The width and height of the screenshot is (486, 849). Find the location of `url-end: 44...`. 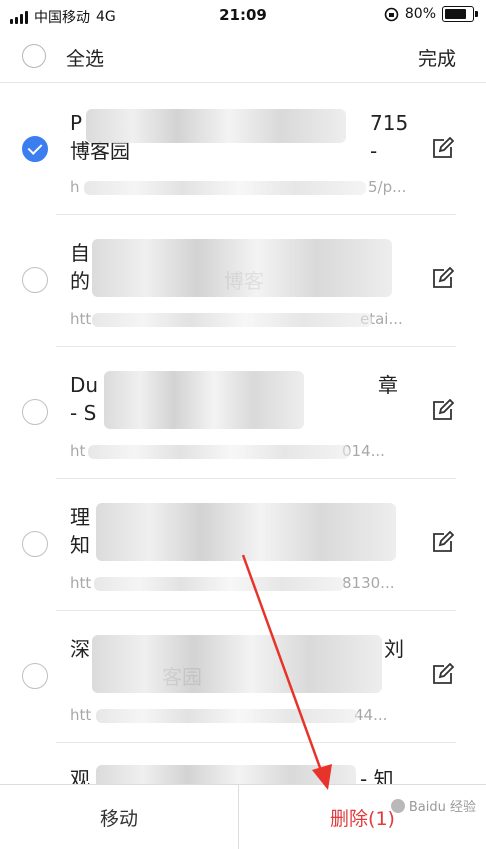

url-end: 44... is located at coordinates (371, 715).